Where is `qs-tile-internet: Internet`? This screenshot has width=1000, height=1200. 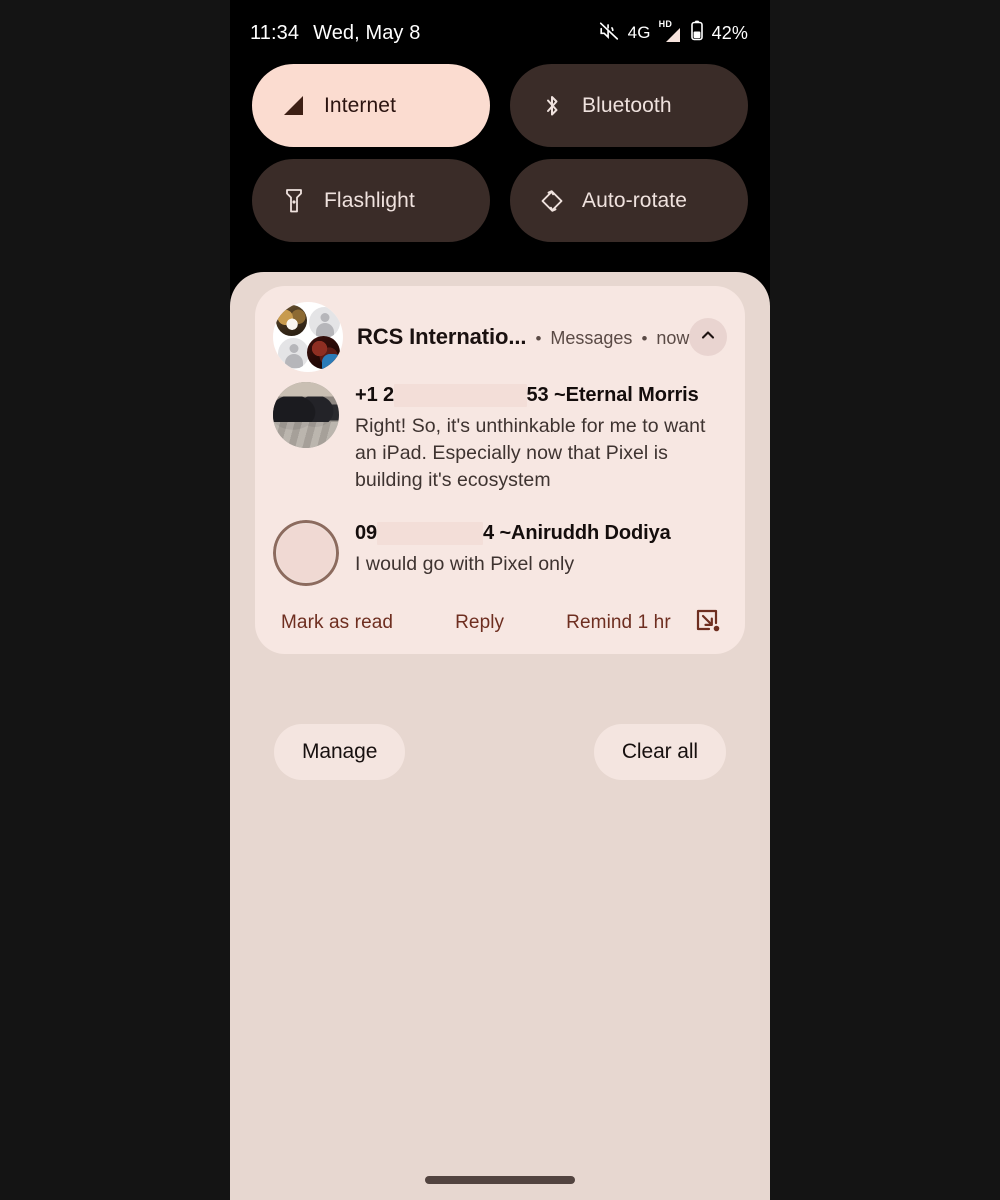 qs-tile-internet: Internet is located at coordinates (371, 105).